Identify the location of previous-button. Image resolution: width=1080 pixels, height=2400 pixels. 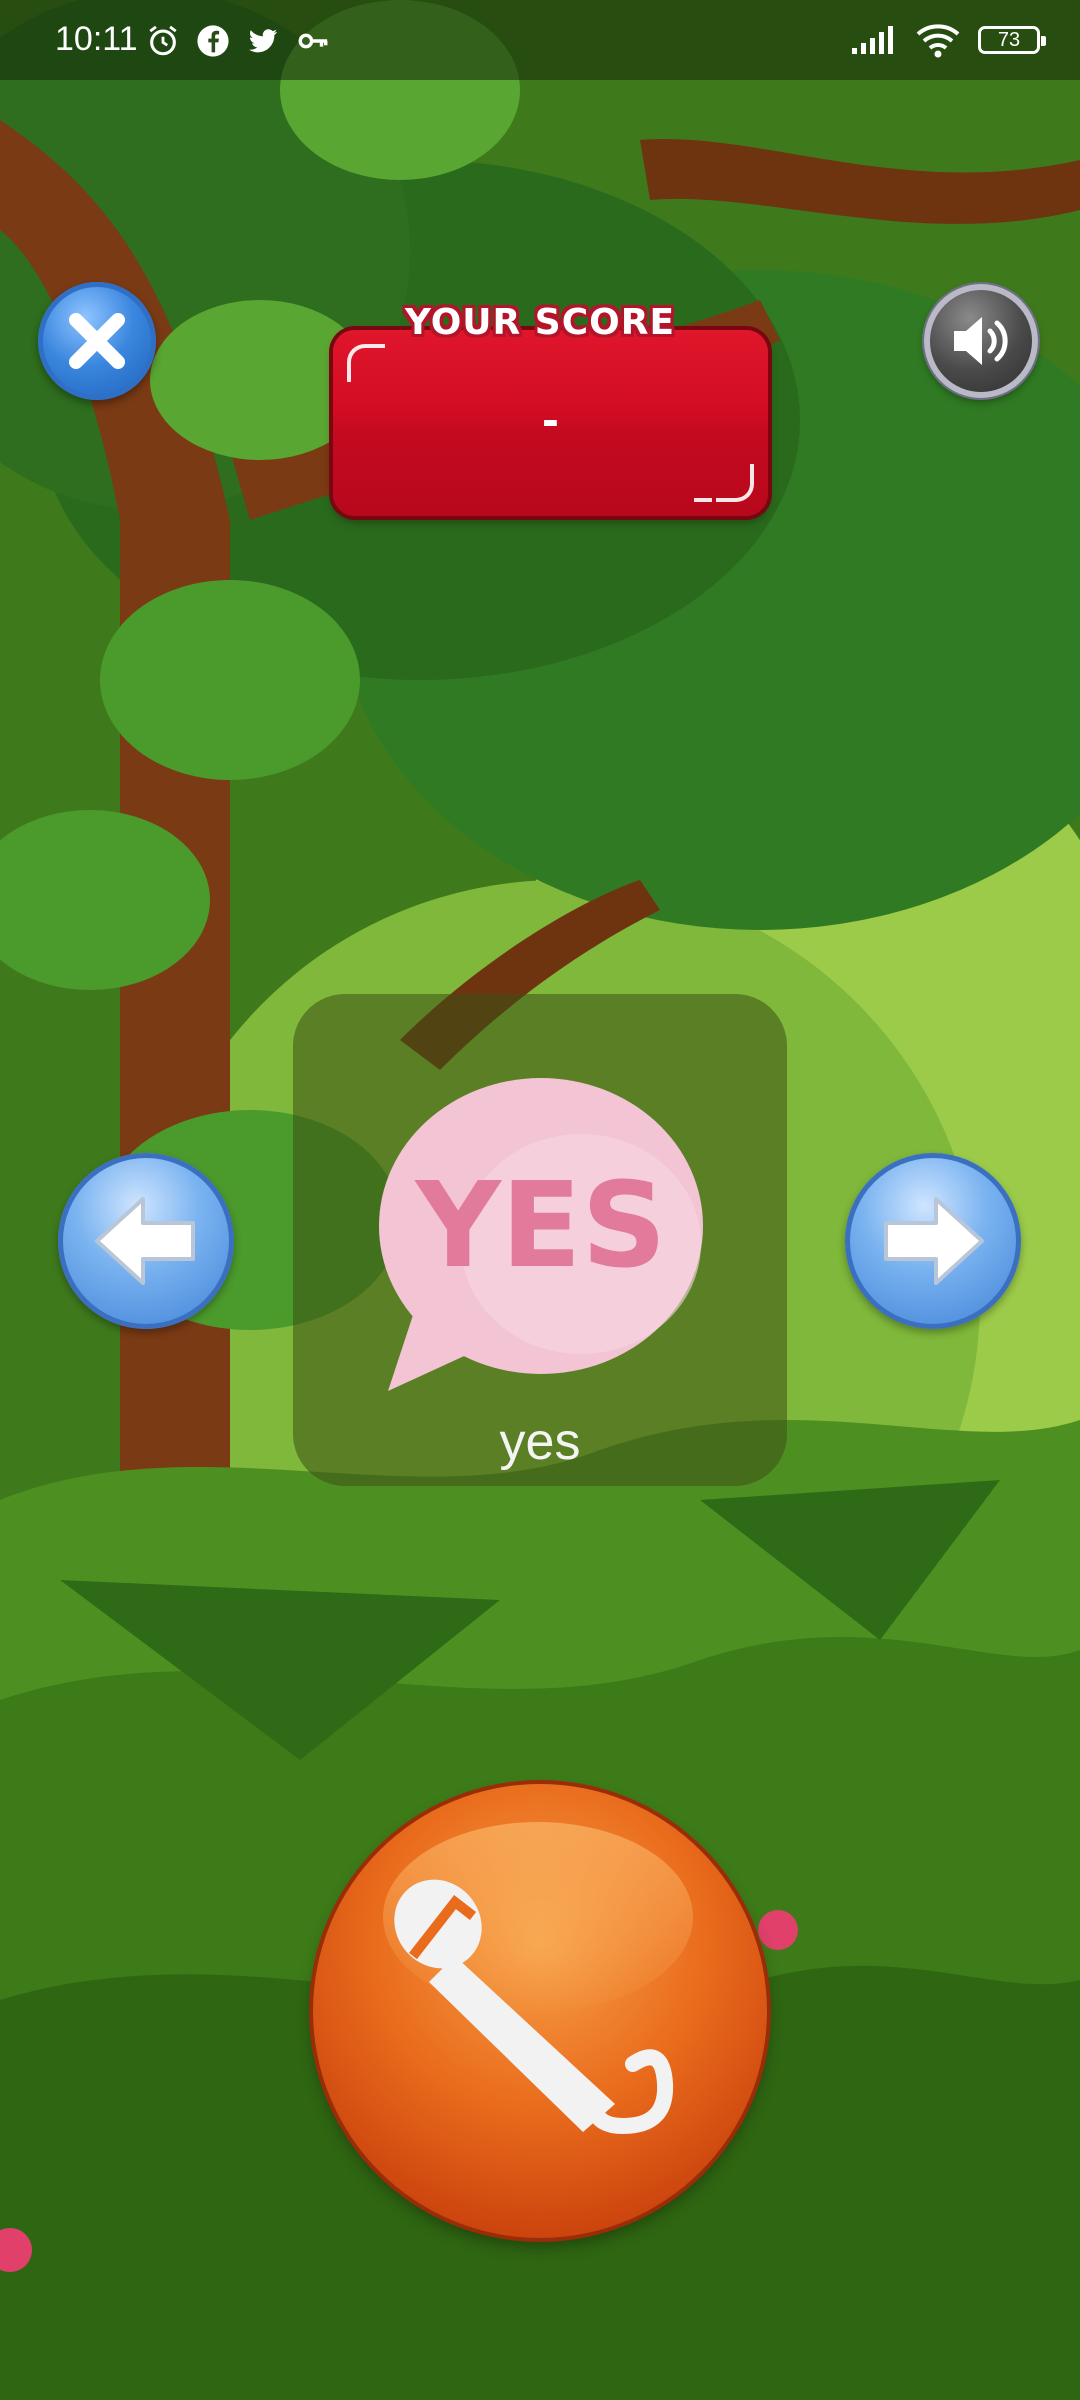
(146, 1241).